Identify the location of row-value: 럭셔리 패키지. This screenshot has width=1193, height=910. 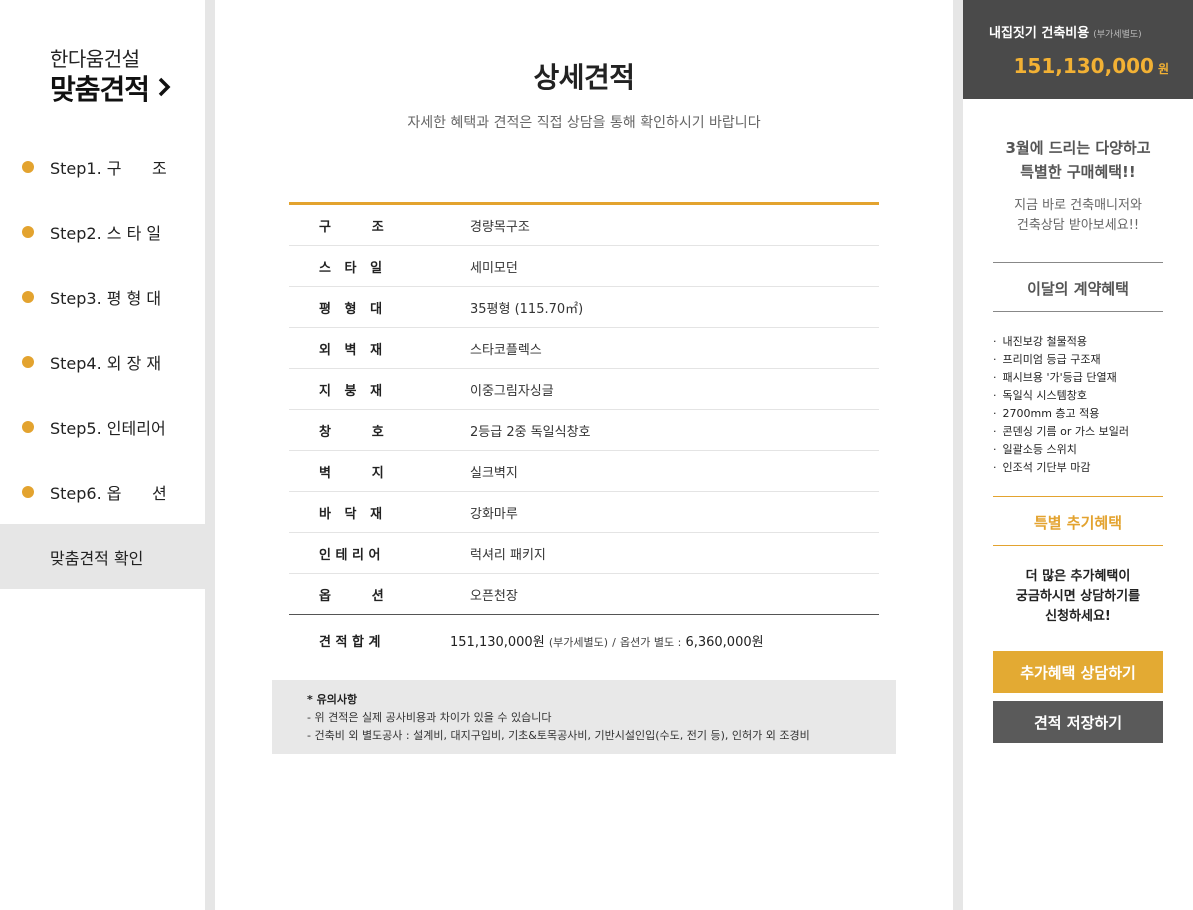
(508, 555).